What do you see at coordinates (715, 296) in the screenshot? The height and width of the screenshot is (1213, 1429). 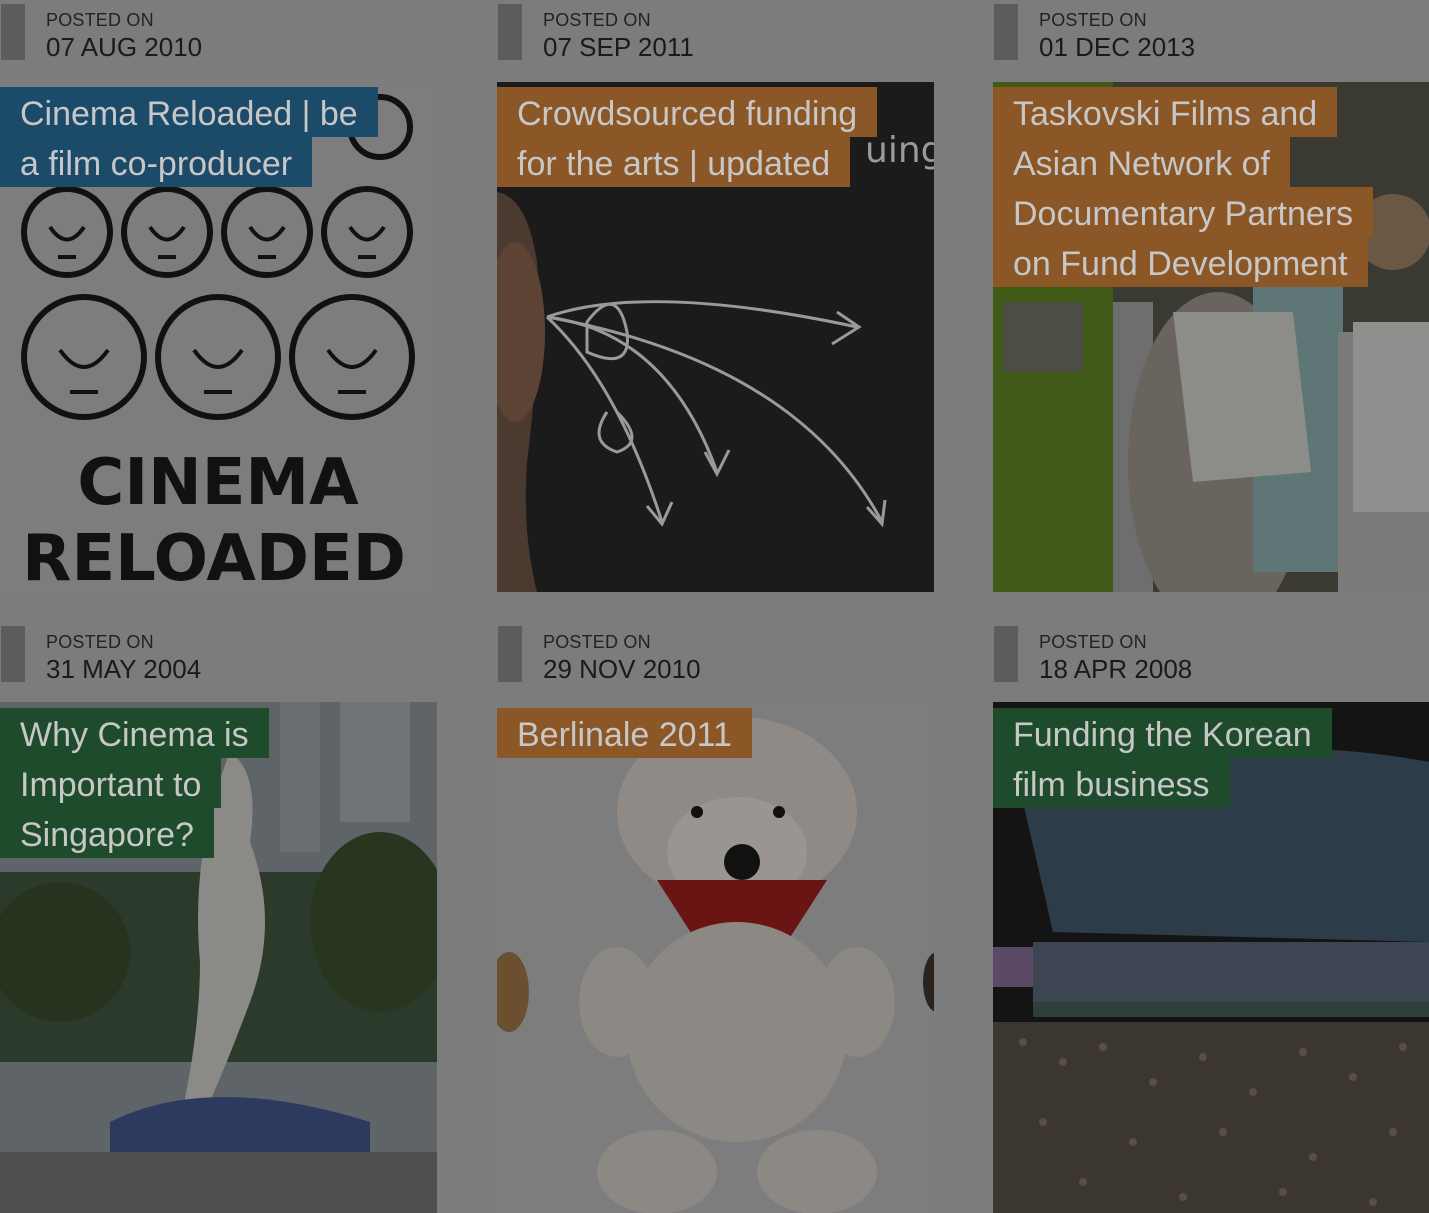 I see `post-card-crowdsourced-funding: POSTED ON 07 SEP 2011 uing Crowdsourced` at bounding box center [715, 296].